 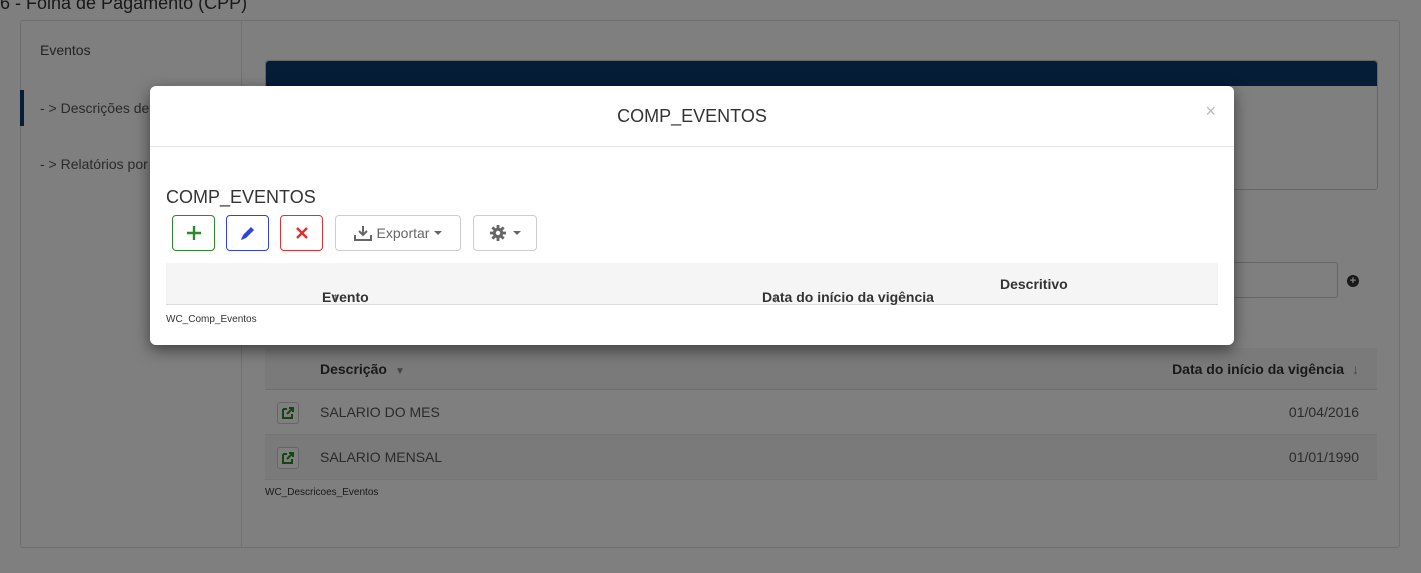 I want to click on pencil-icon, so click(x=247, y=233).